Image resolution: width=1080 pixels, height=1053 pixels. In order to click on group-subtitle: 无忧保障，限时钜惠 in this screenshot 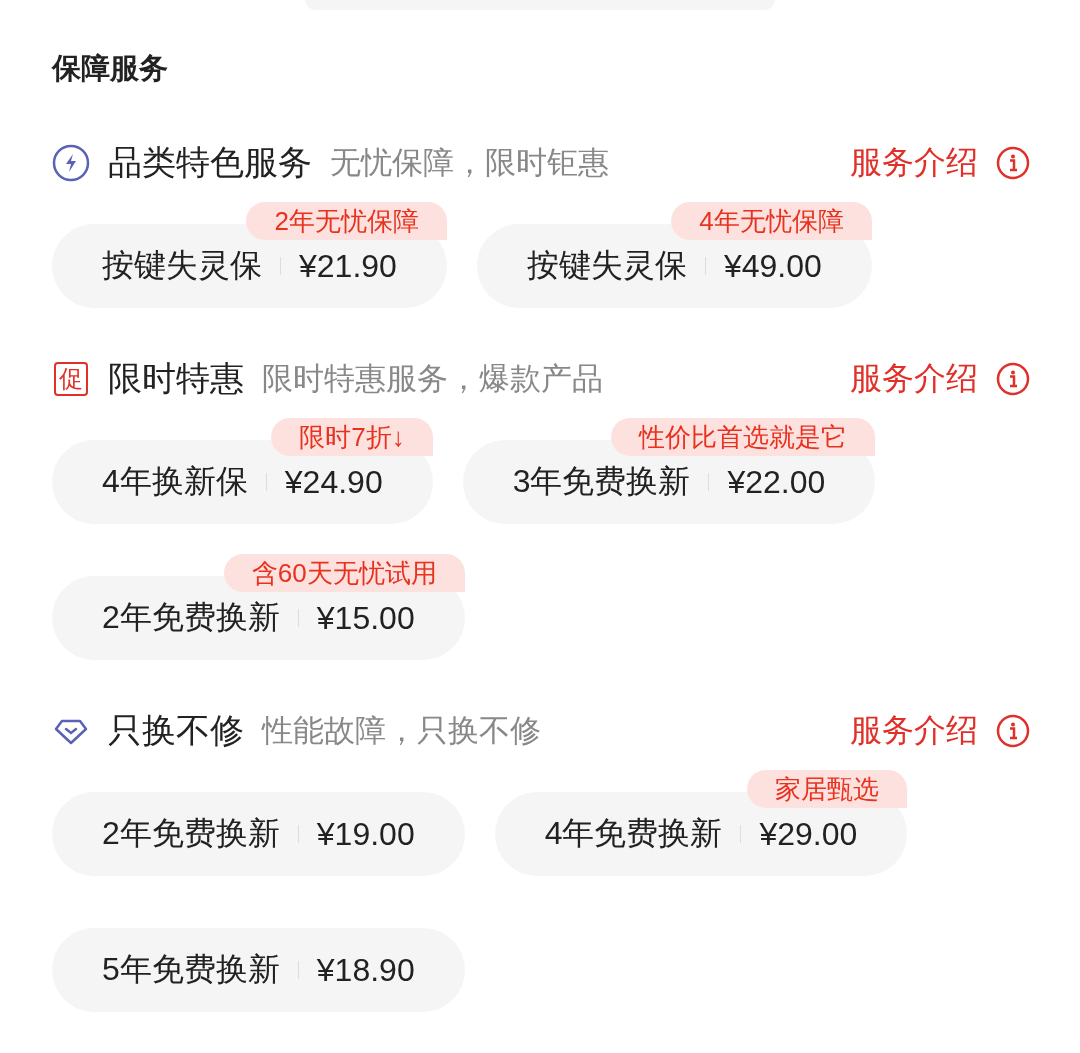, I will do `click(469, 163)`.